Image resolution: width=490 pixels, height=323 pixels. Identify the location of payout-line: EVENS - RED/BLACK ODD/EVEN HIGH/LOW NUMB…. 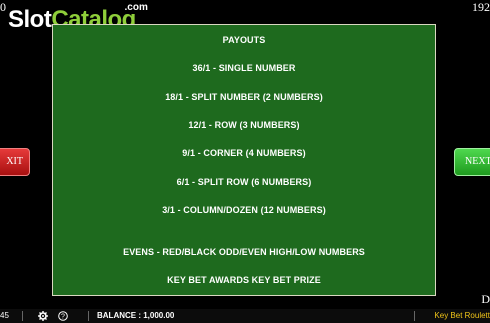
(244, 252).